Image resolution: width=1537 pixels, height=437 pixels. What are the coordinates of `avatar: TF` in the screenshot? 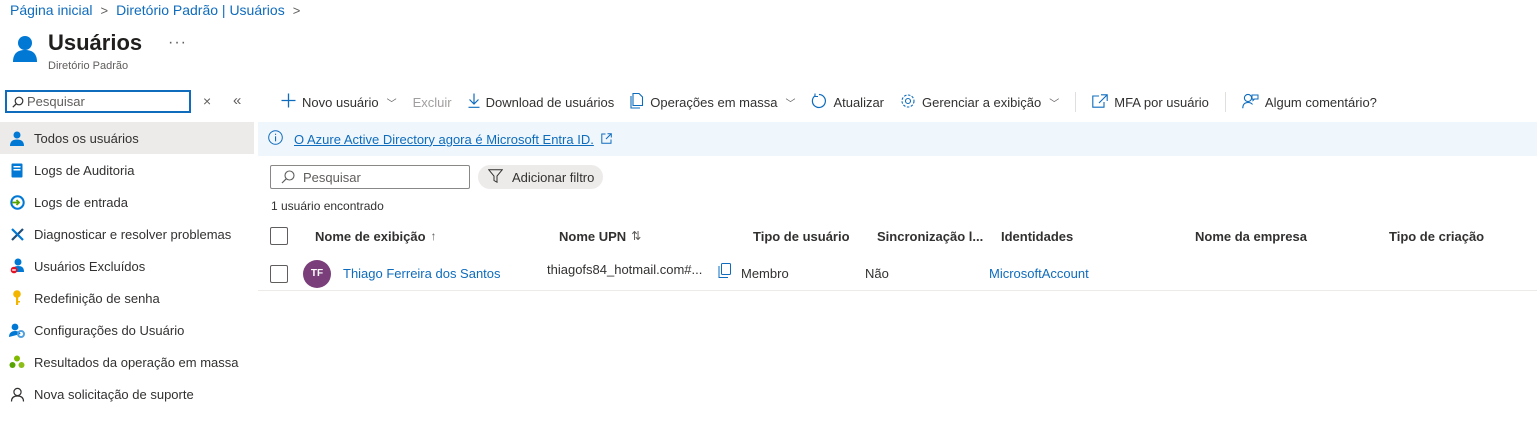 It's located at (317, 273).